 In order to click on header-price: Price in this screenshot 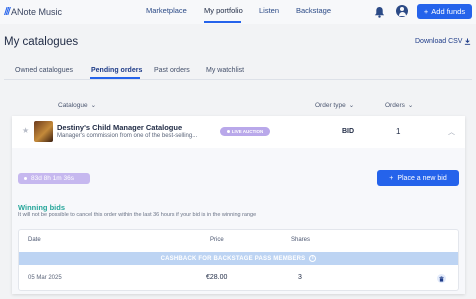, I will do `click(217, 240)`.